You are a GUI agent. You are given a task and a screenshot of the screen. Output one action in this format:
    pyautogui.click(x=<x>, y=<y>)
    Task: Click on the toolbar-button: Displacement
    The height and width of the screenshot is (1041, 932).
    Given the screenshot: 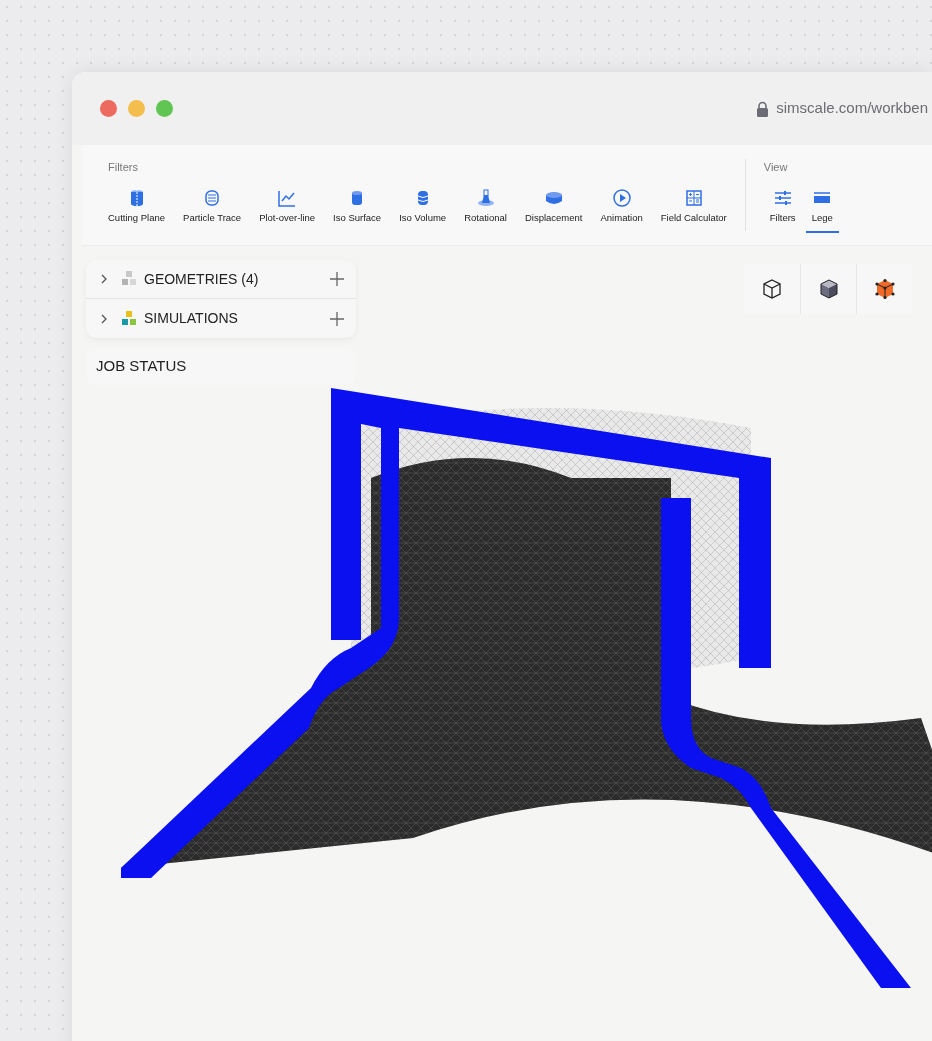 What is the action you would take?
    pyautogui.click(x=553, y=206)
    